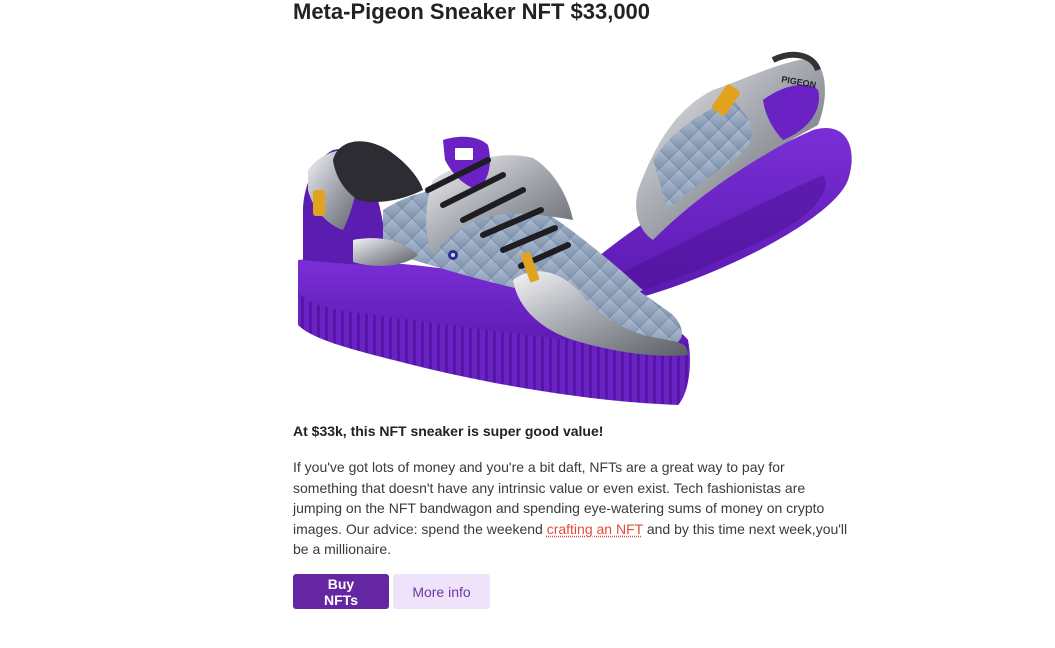  Describe the element at coordinates (391, 591) in the screenshot. I see `article-actions: Buy NFTs More info` at that location.